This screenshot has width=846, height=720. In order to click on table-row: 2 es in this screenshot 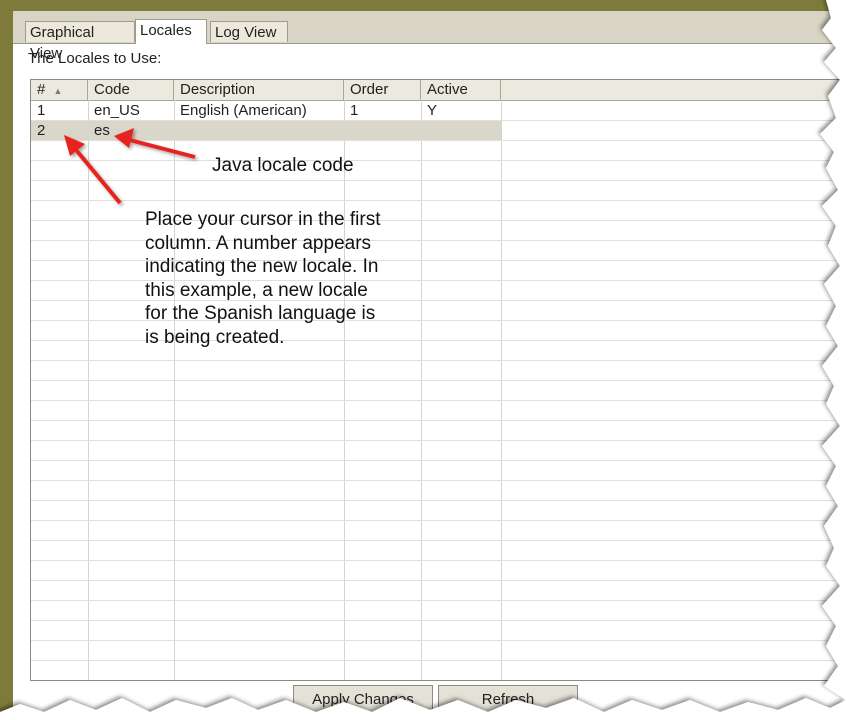, I will do `click(266, 130)`.